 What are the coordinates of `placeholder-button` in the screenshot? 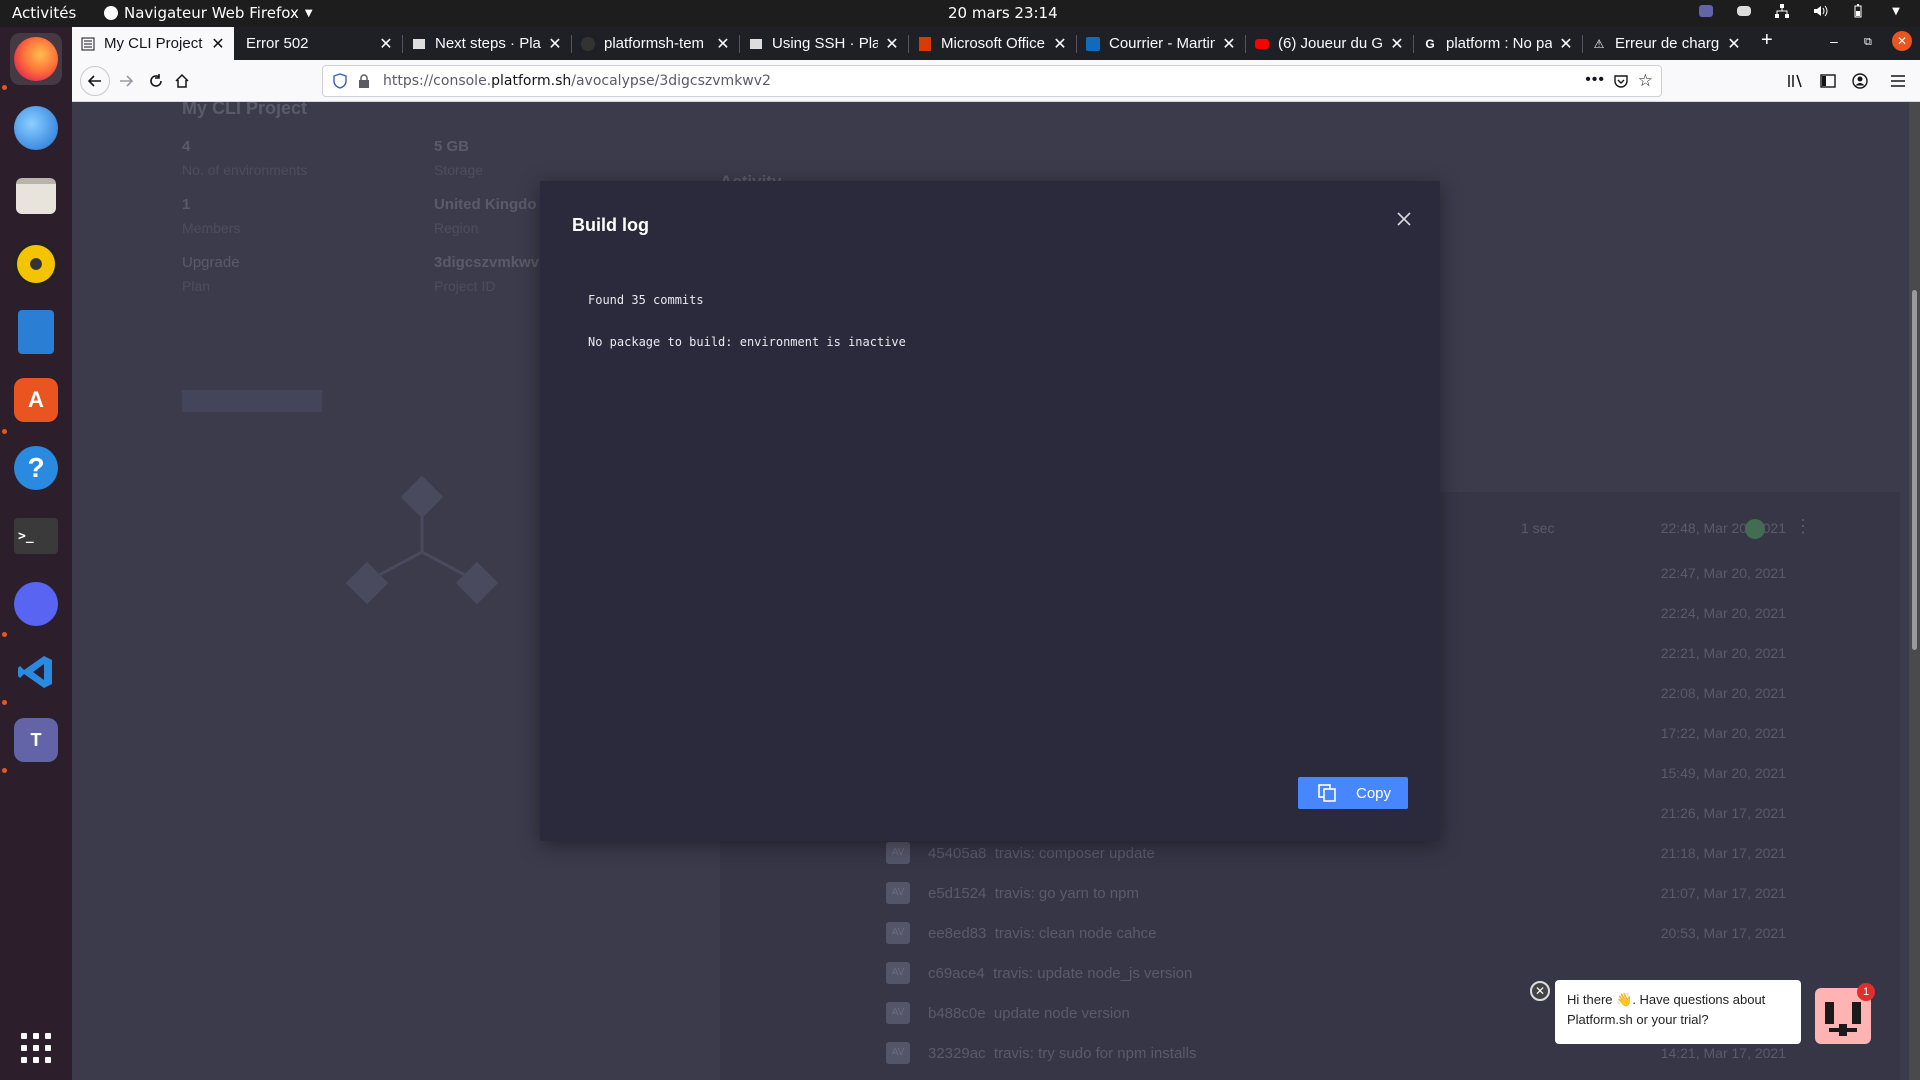 It's located at (252, 401).